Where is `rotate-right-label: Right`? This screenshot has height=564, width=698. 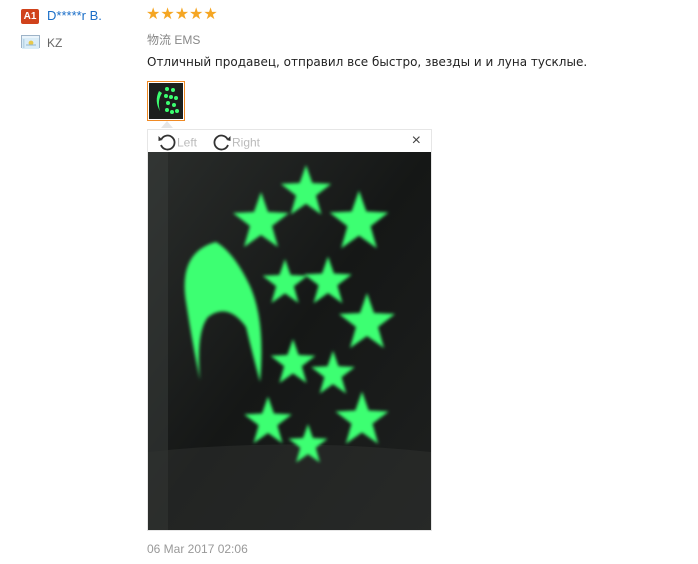 rotate-right-label: Right is located at coordinates (246, 142).